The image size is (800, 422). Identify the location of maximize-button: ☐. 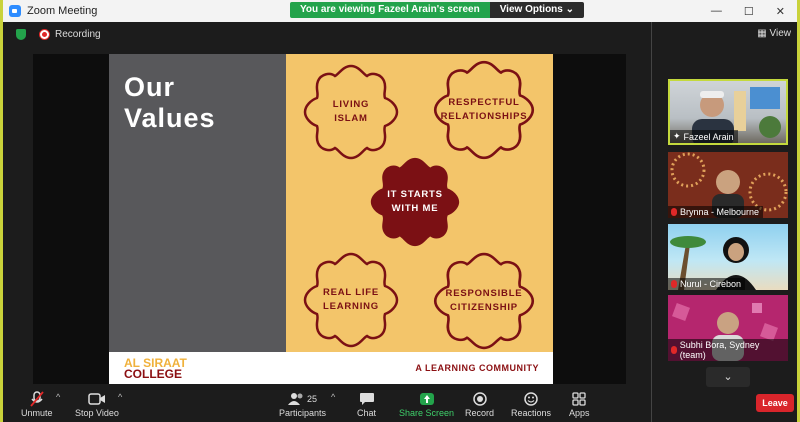
(749, 11).